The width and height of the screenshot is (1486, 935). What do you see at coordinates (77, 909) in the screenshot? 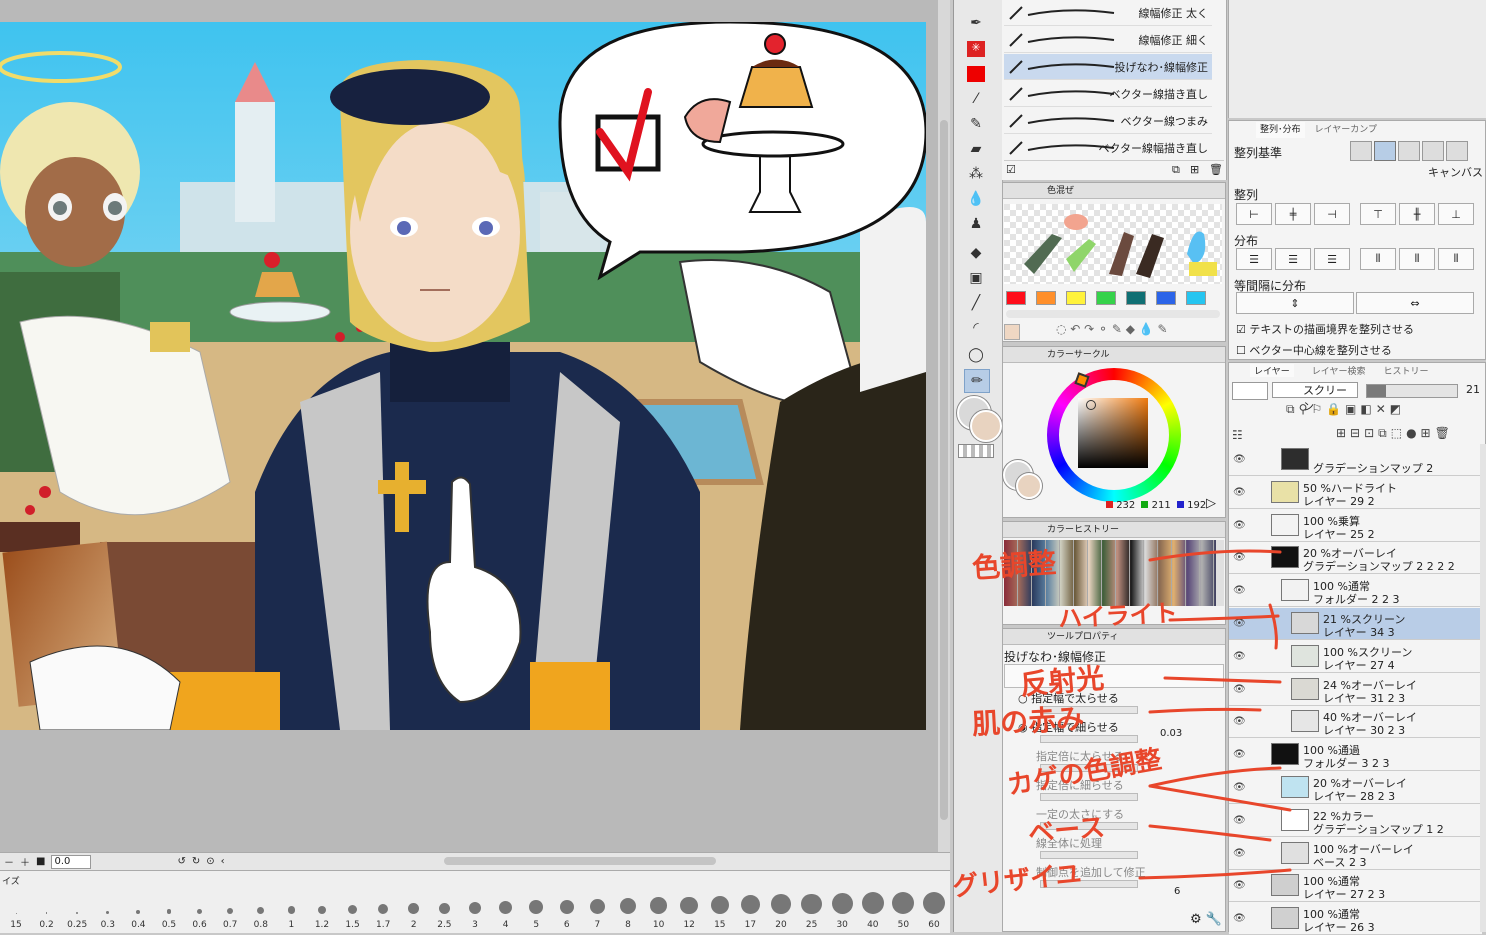
I see `brush-size-item: 0.25` at bounding box center [77, 909].